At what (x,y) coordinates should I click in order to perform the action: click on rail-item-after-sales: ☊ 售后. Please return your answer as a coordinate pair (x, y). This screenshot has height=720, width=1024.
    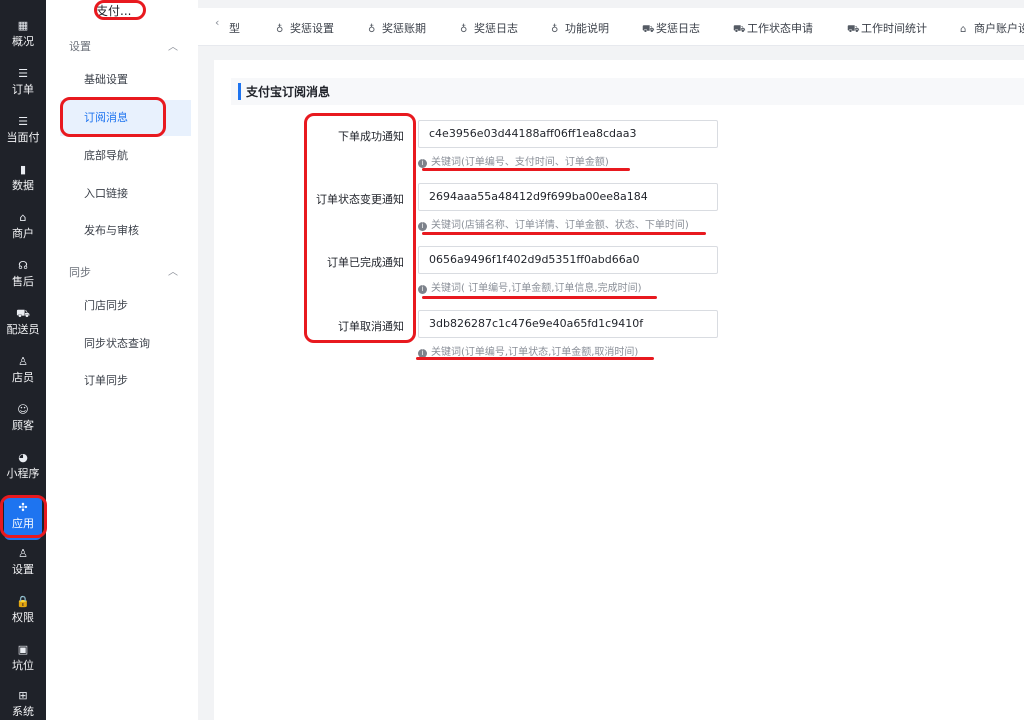
    Looking at the image, I should click on (23, 276).